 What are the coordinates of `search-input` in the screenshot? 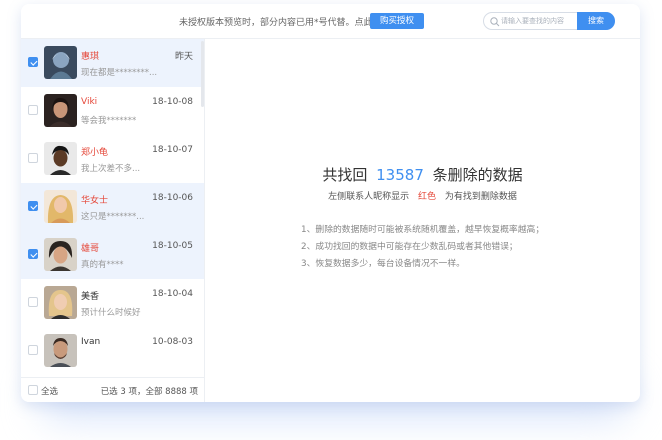 It's located at (539, 21).